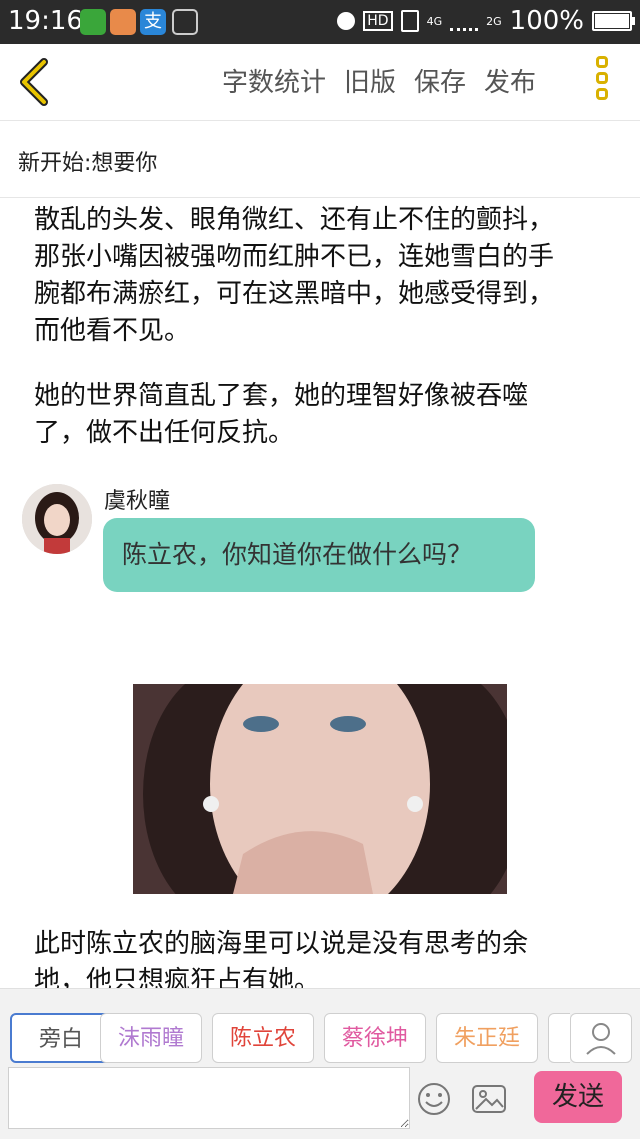  Describe the element at coordinates (559, 1038) in the screenshot. I see `role-more-partial` at that location.